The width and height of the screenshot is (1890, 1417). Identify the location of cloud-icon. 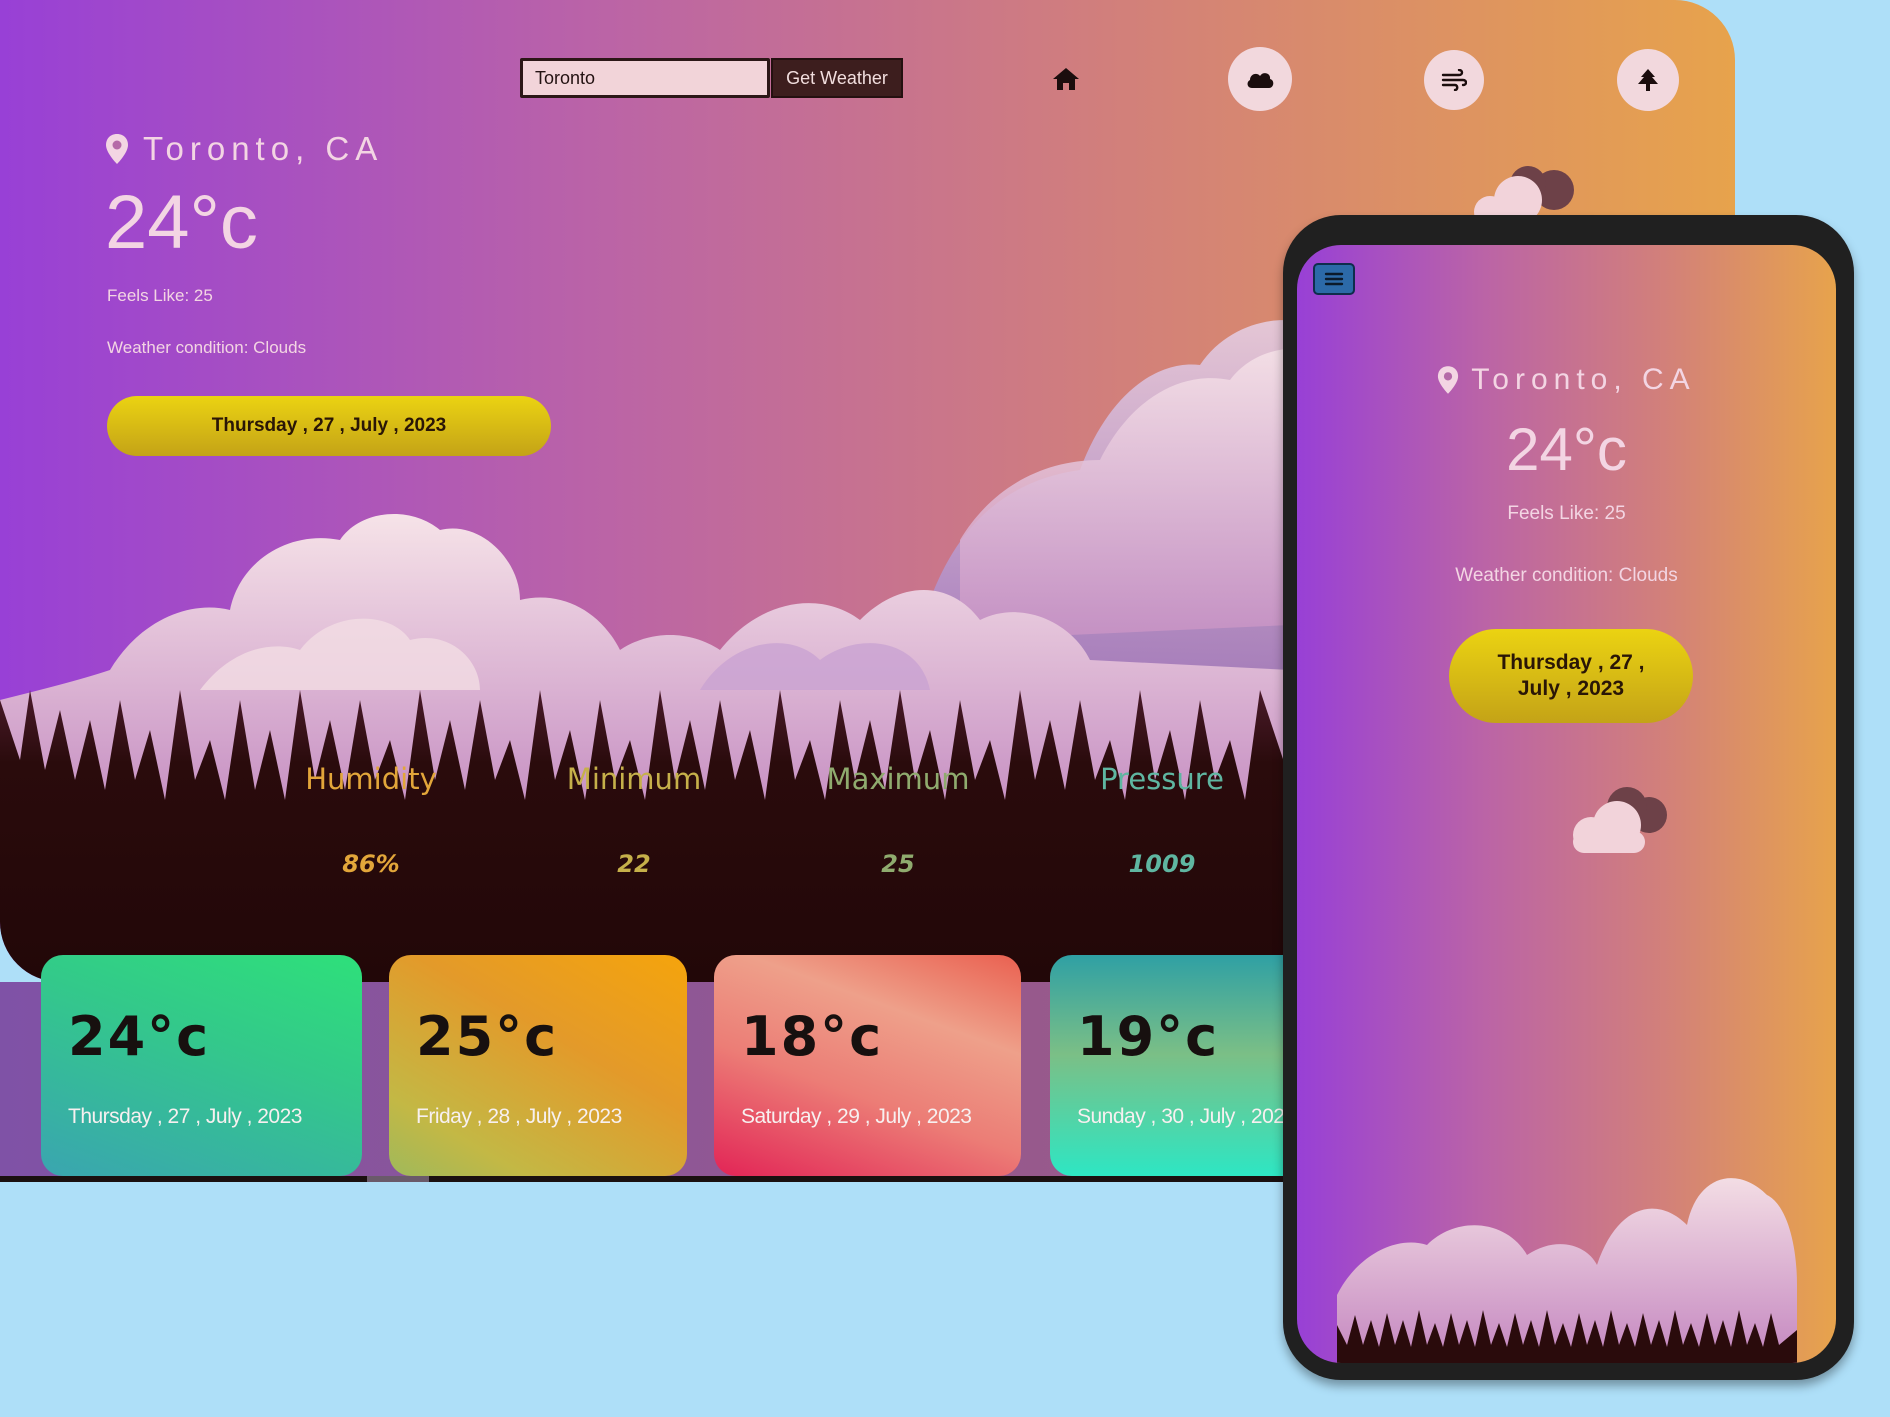
(1260, 80).